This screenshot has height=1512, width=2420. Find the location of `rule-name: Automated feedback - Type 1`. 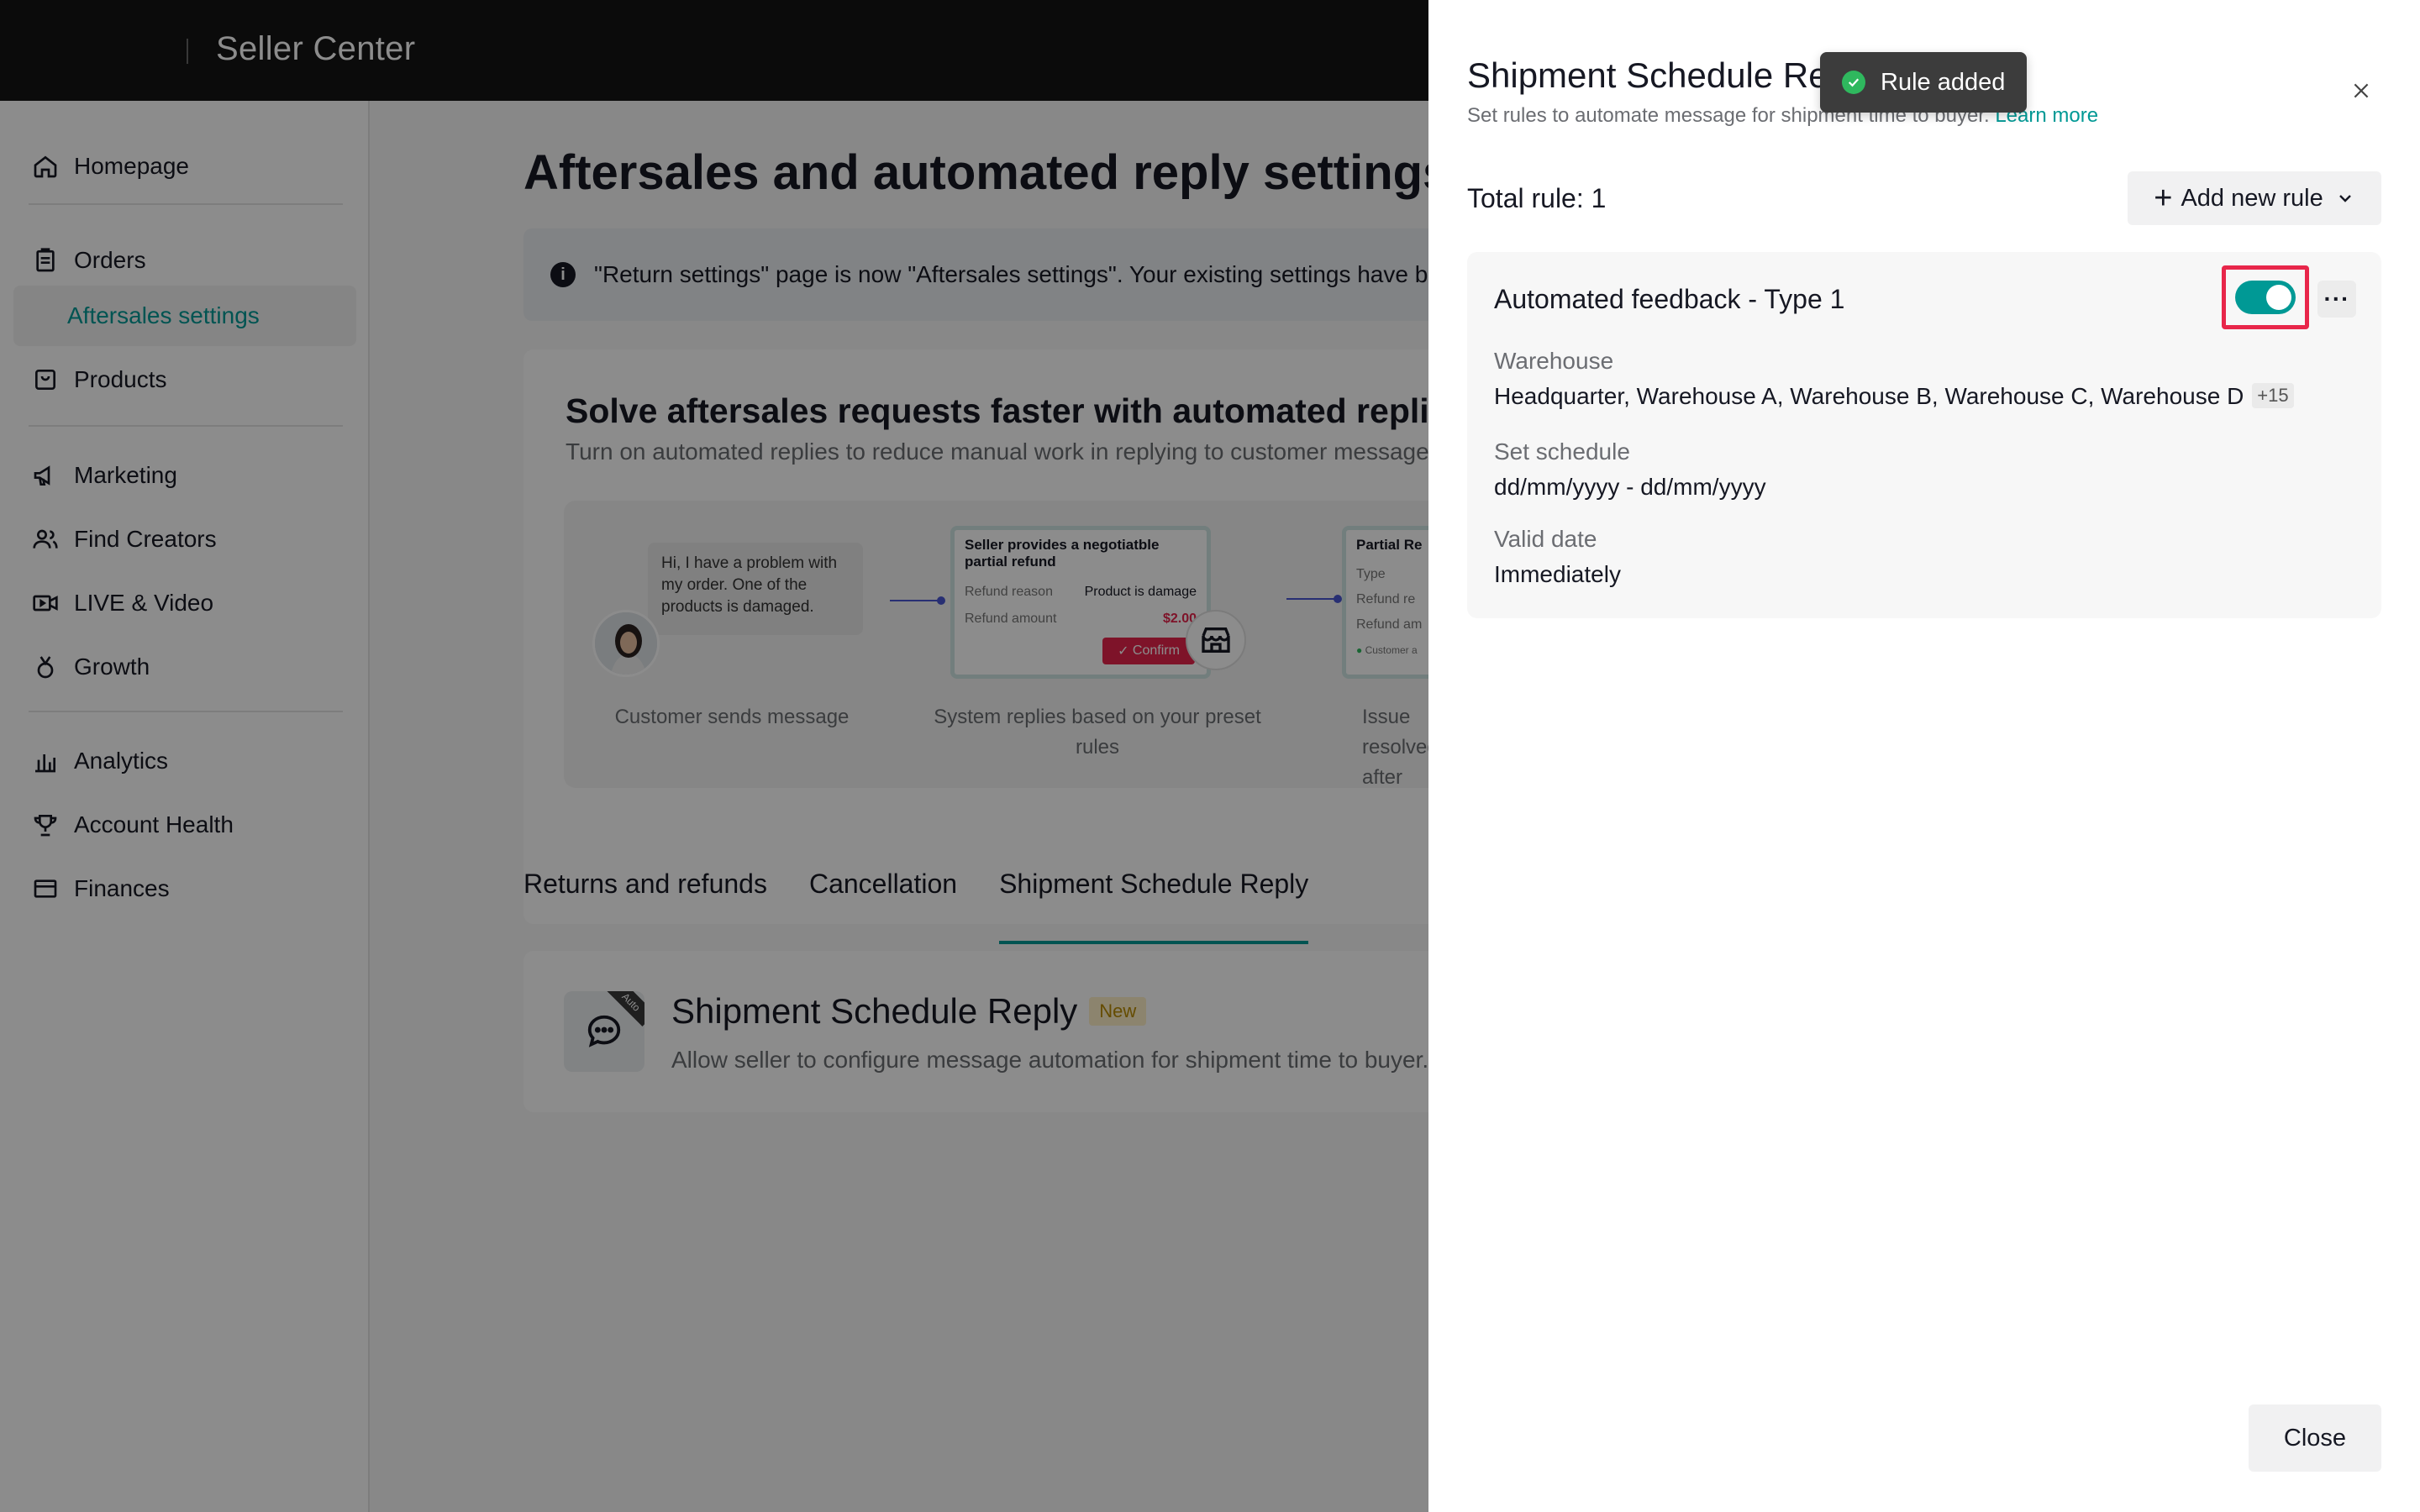

rule-name: Automated feedback - Type 1 is located at coordinates (1669, 299).